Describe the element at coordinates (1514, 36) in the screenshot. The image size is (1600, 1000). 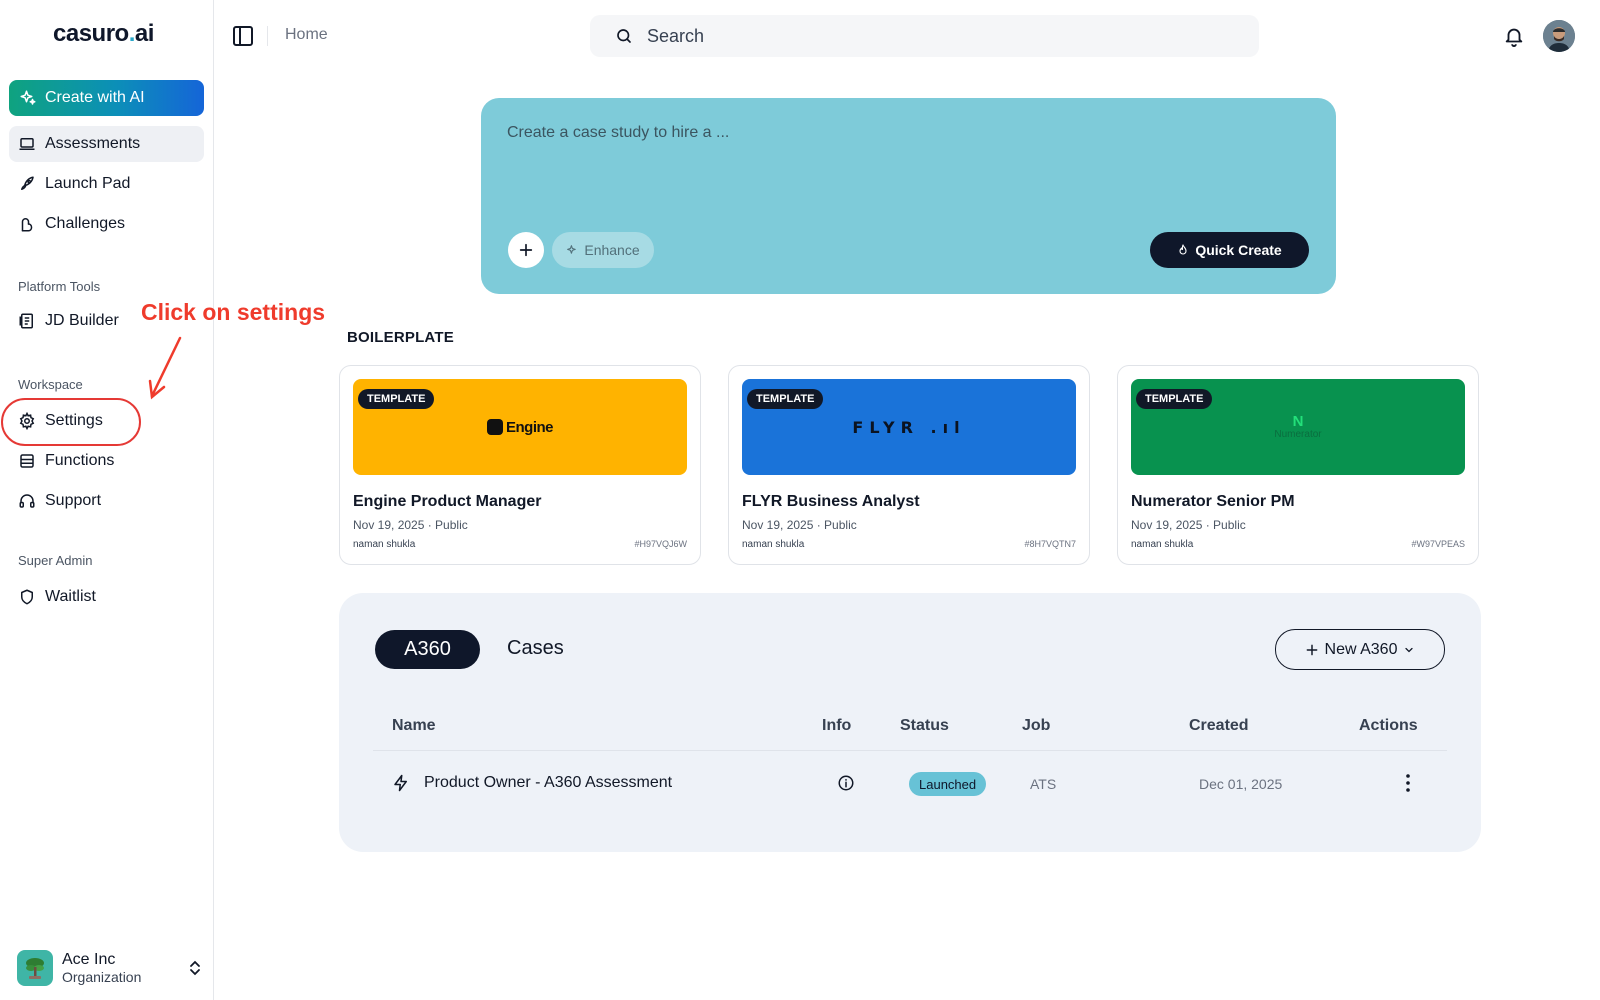
I see `bell-icon` at that location.